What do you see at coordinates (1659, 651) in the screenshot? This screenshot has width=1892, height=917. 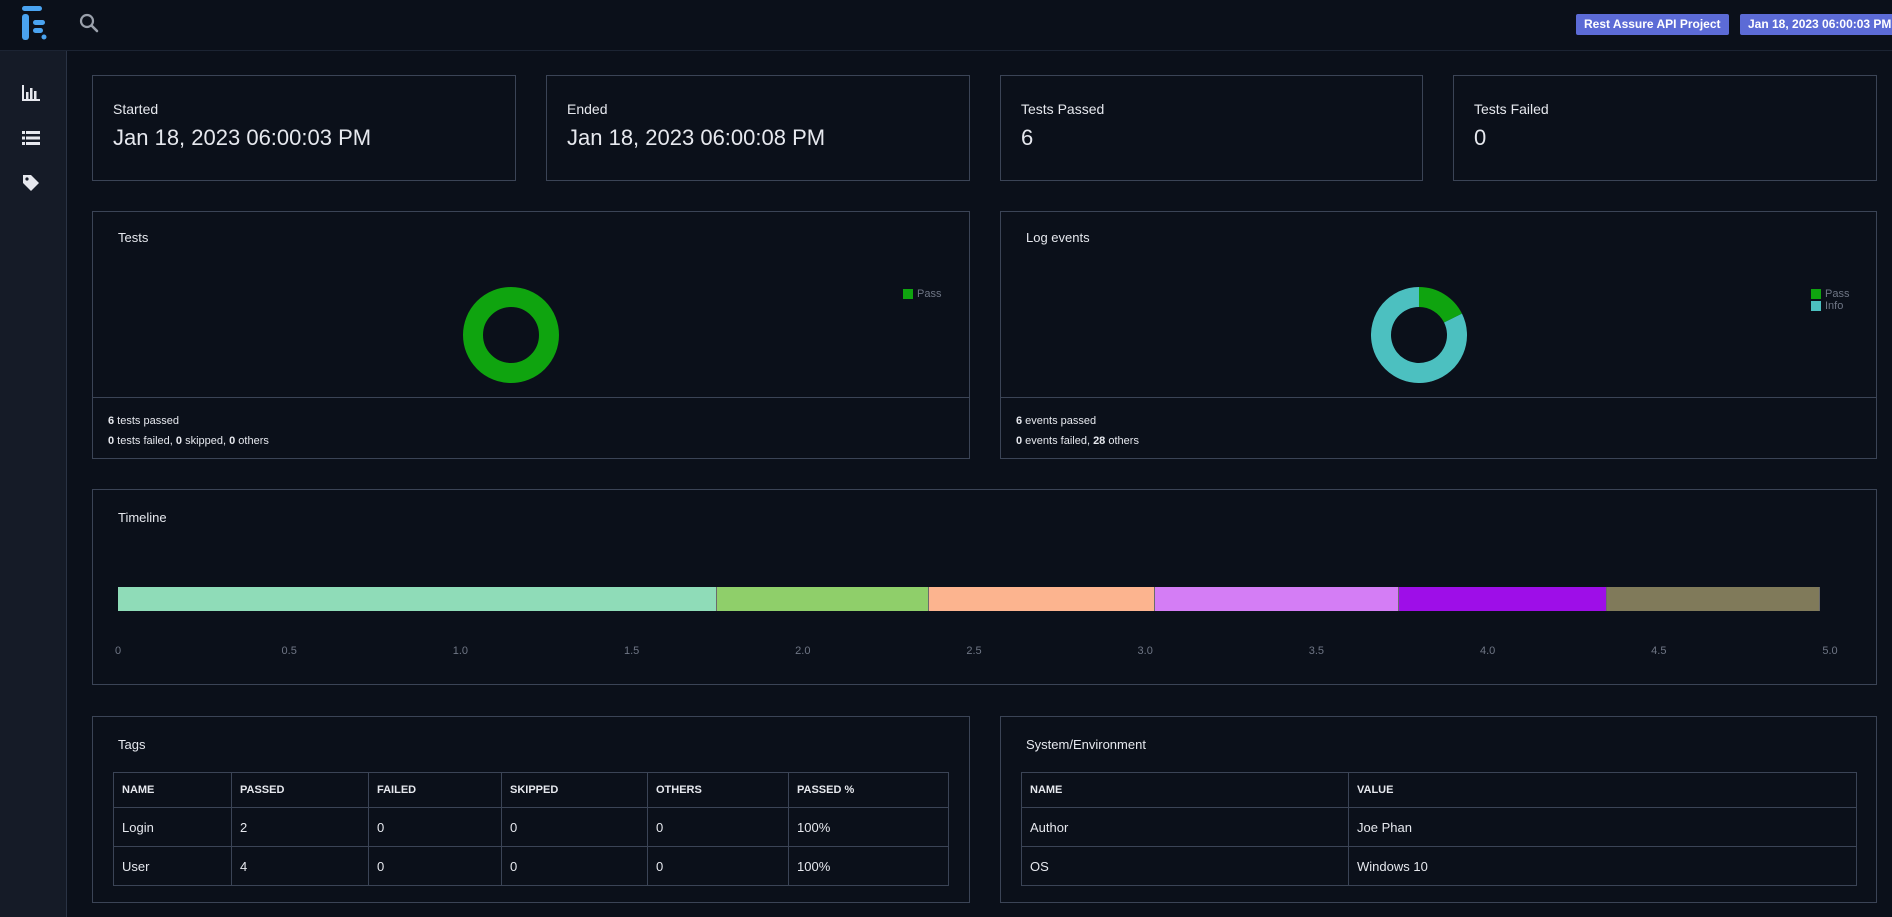 I see `timeline-tick-label: 4.5` at bounding box center [1659, 651].